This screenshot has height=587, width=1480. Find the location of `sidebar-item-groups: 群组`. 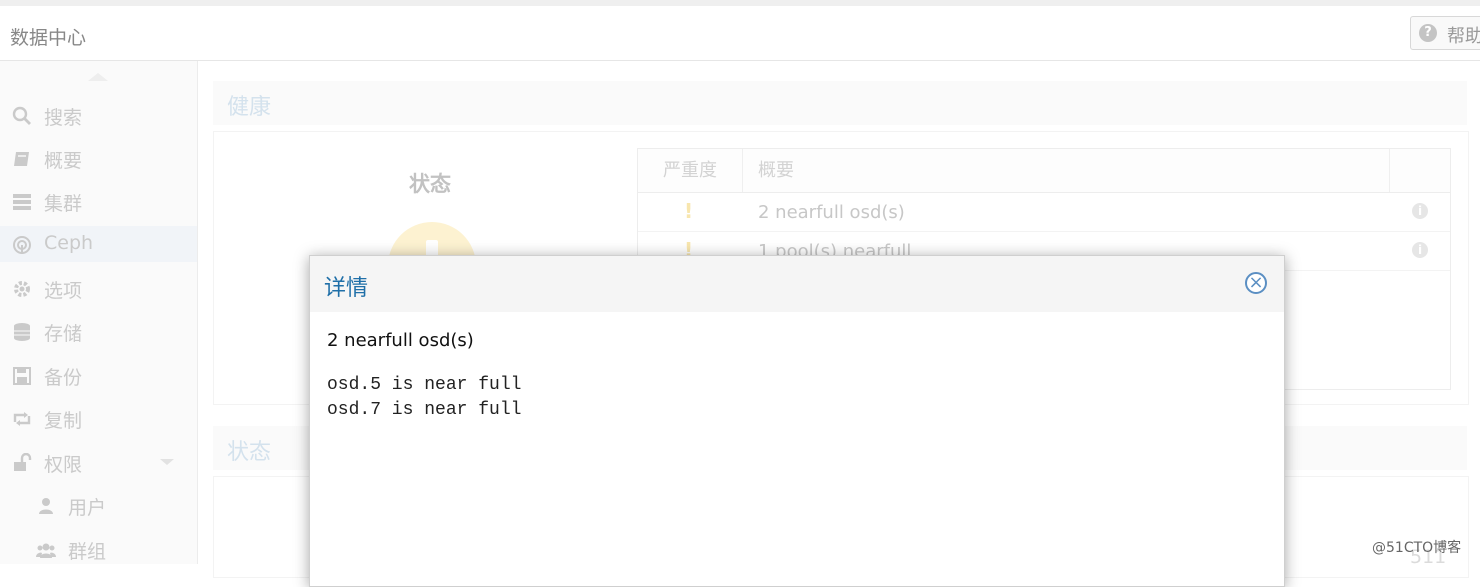

sidebar-item-groups: 群组 is located at coordinates (98, 549).